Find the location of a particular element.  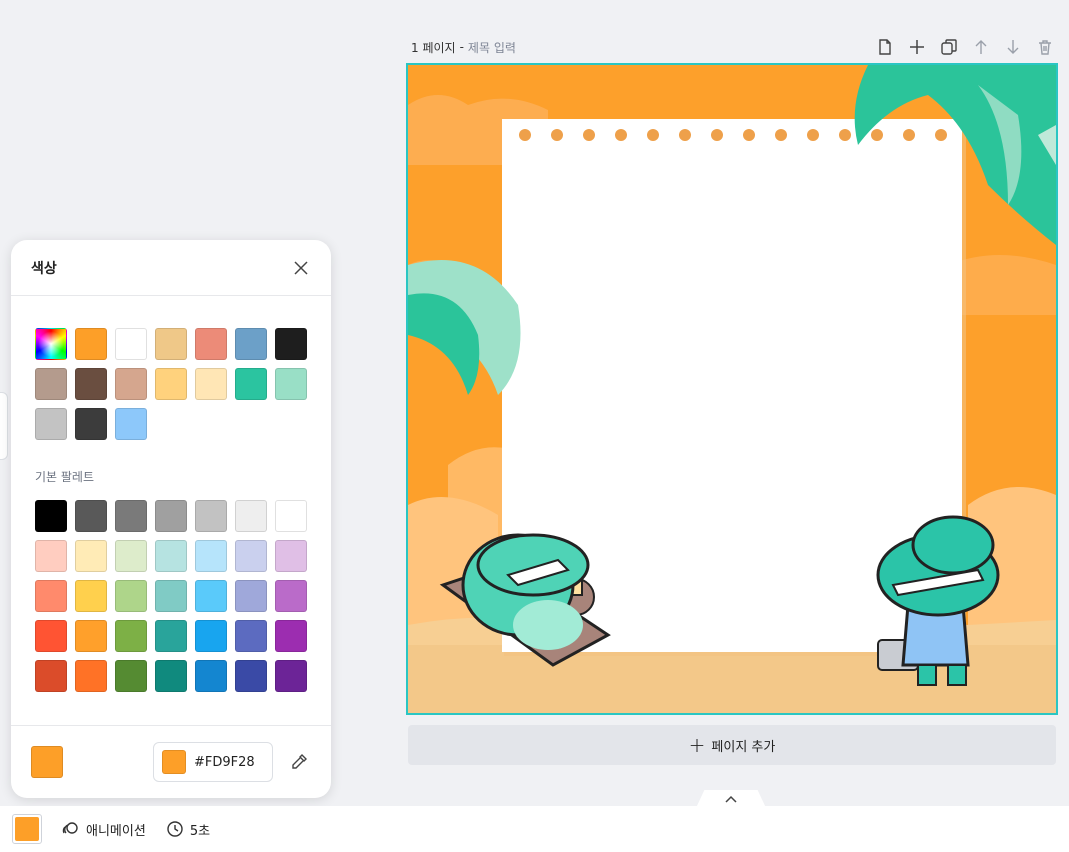

close-icon is located at coordinates (301, 267).